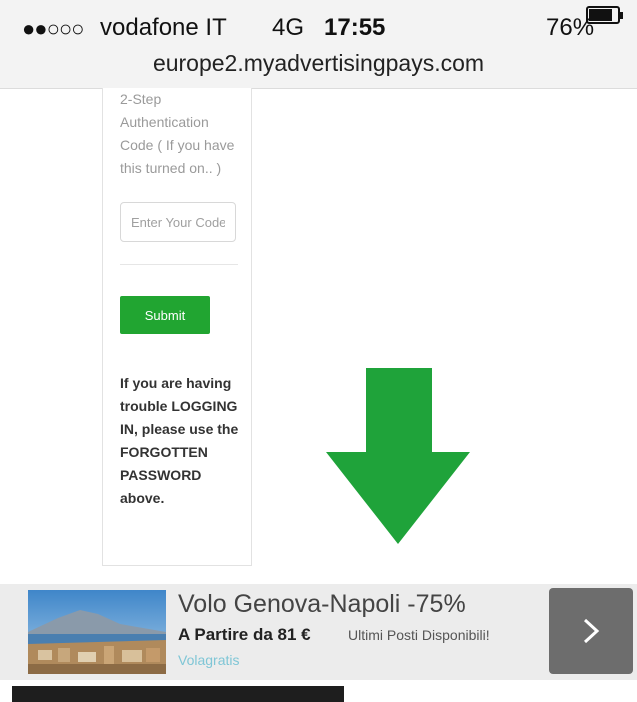 Image resolution: width=637 pixels, height=702 pixels. Describe the element at coordinates (600, 15) in the screenshot. I see `battery-fill` at that location.